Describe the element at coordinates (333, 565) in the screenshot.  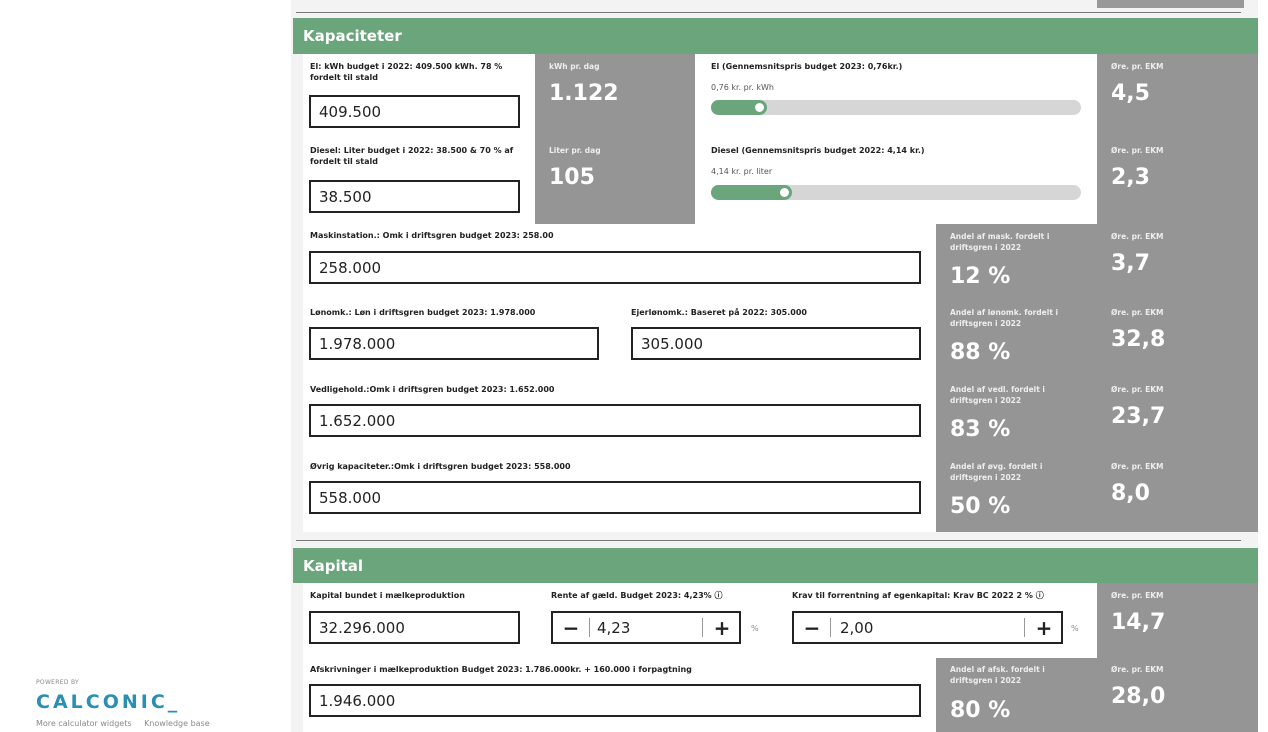
I see `section-title: Kapital` at that location.